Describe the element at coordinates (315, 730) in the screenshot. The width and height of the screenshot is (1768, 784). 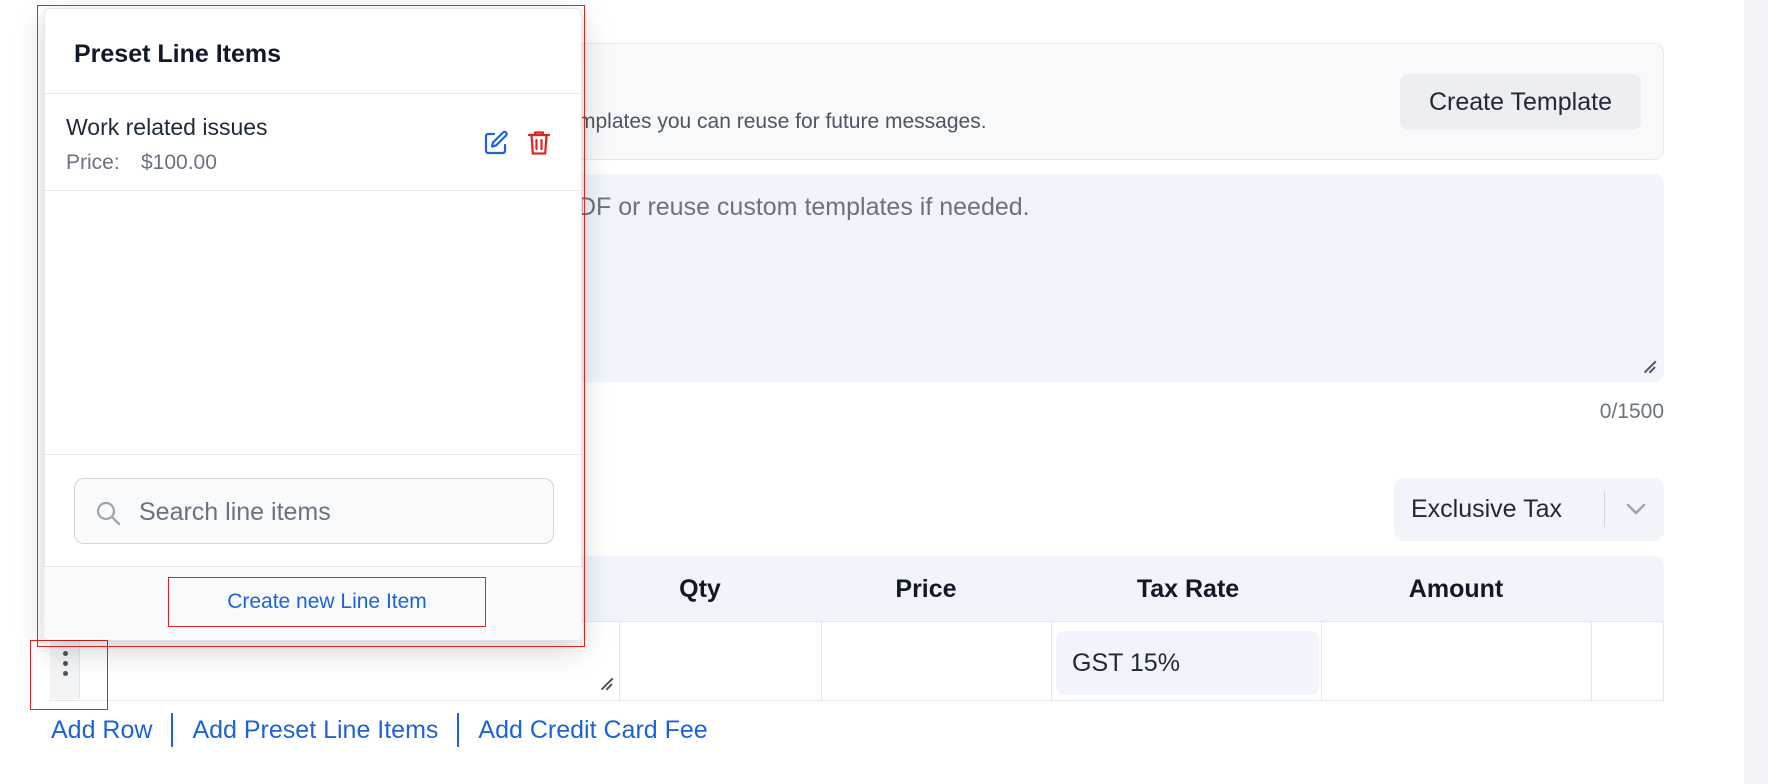
I see `add-preset-line-items-link: Add Preset Line Items` at that location.